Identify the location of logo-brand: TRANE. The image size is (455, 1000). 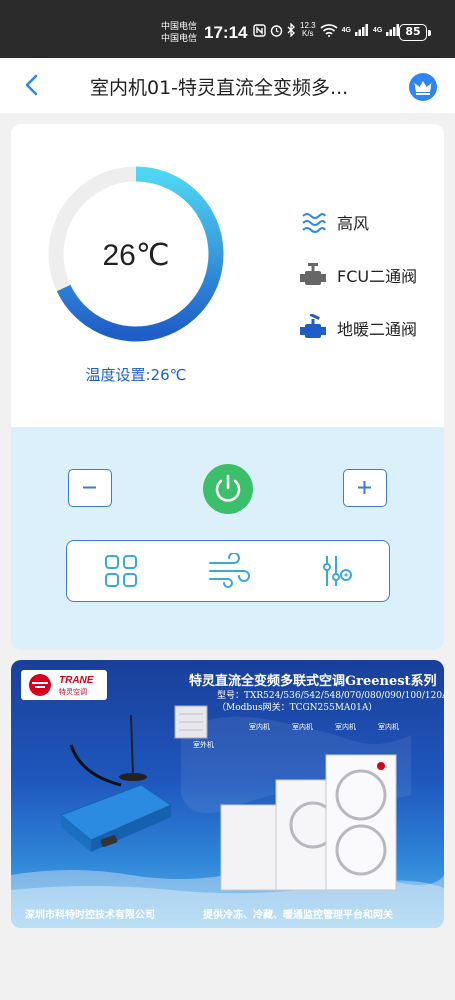
(76, 680).